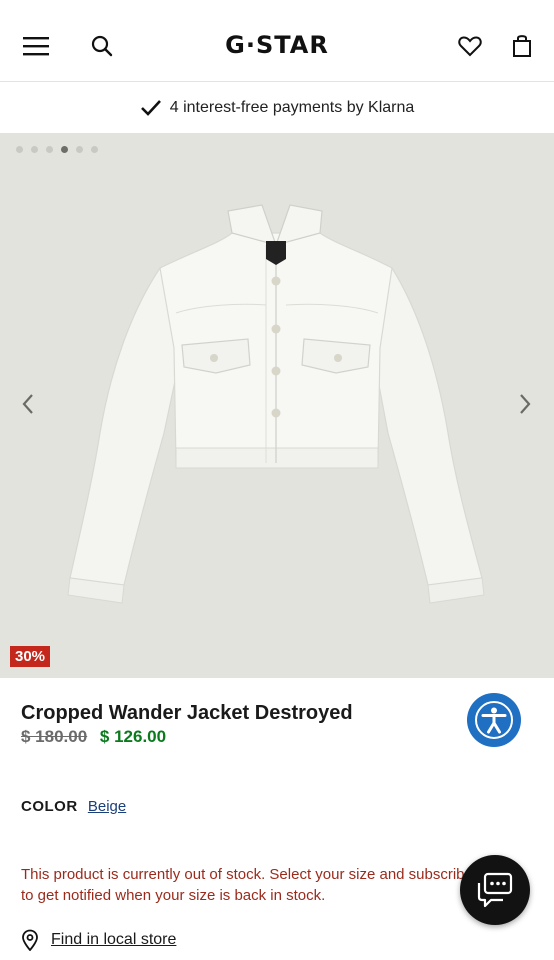  I want to click on klarna-text: 4 interest-free payments by Klarna, so click(292, 107).